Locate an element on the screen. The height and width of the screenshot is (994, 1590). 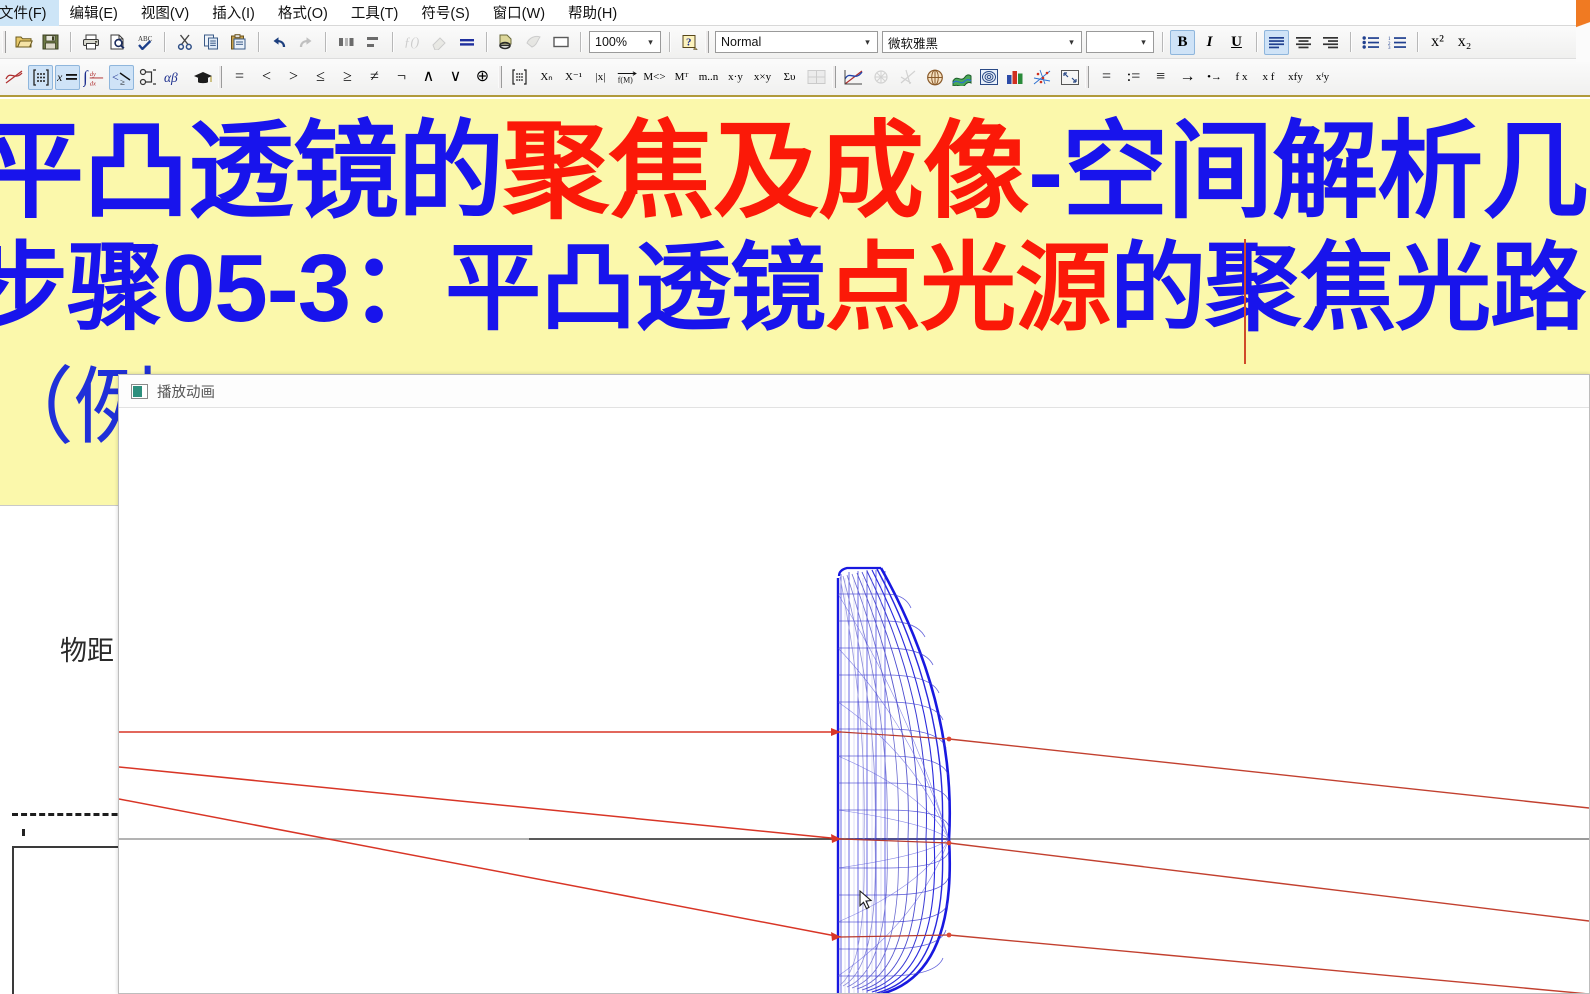
equals-bar-icon is located at coordinates (466, 42).